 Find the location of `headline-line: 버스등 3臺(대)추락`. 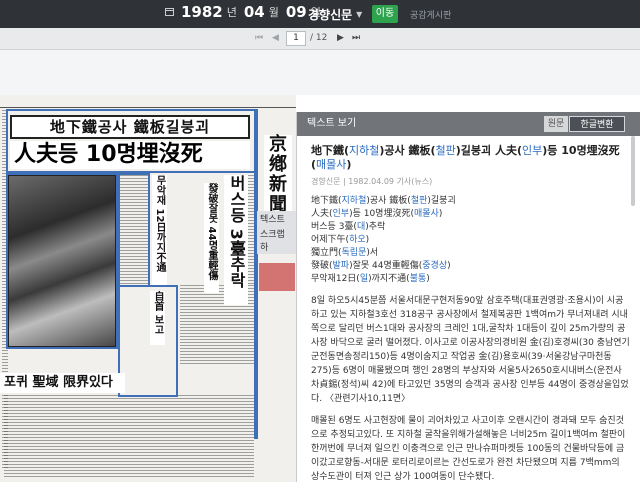

headline-line: 버스등 3臺(대)추락 is located at coordinates (470, 227).